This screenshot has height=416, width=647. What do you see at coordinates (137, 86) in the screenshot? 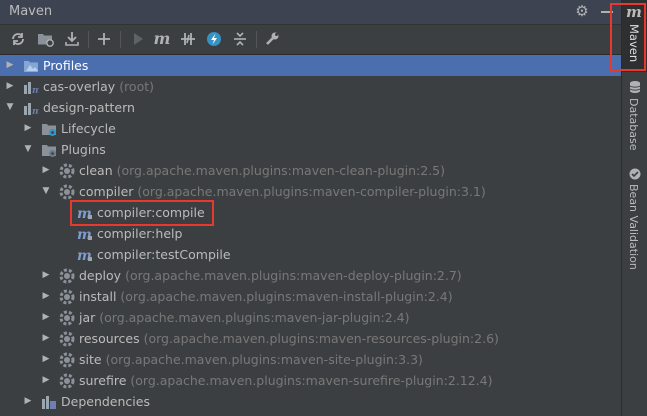
I see `tree-item-suffix: (root)` at bounding box center [137, 86].